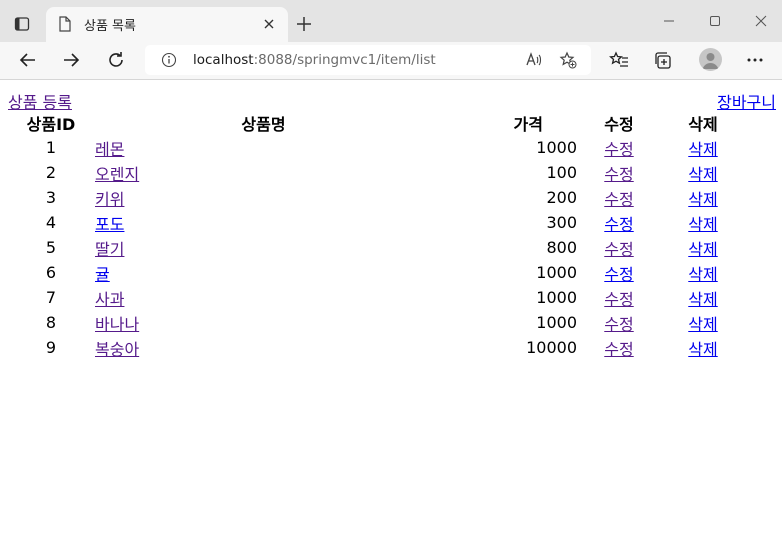  I want to click on price-cell: 1000, so click(556, 272).